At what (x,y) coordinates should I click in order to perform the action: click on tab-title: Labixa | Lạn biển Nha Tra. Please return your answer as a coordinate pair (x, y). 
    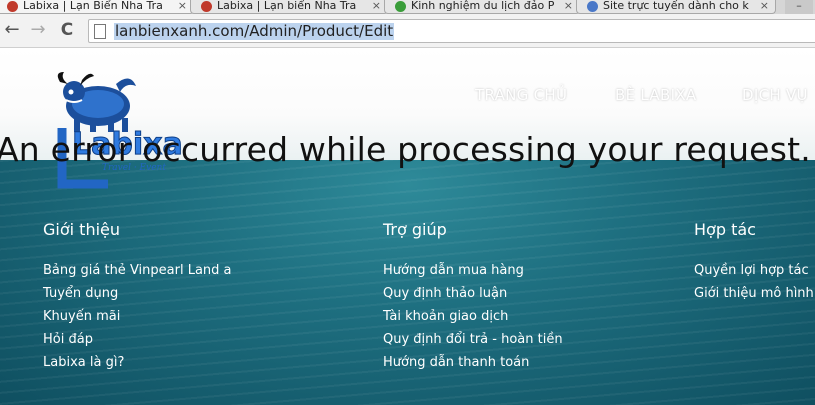
    Looking at the image, I should click on (287, 6).